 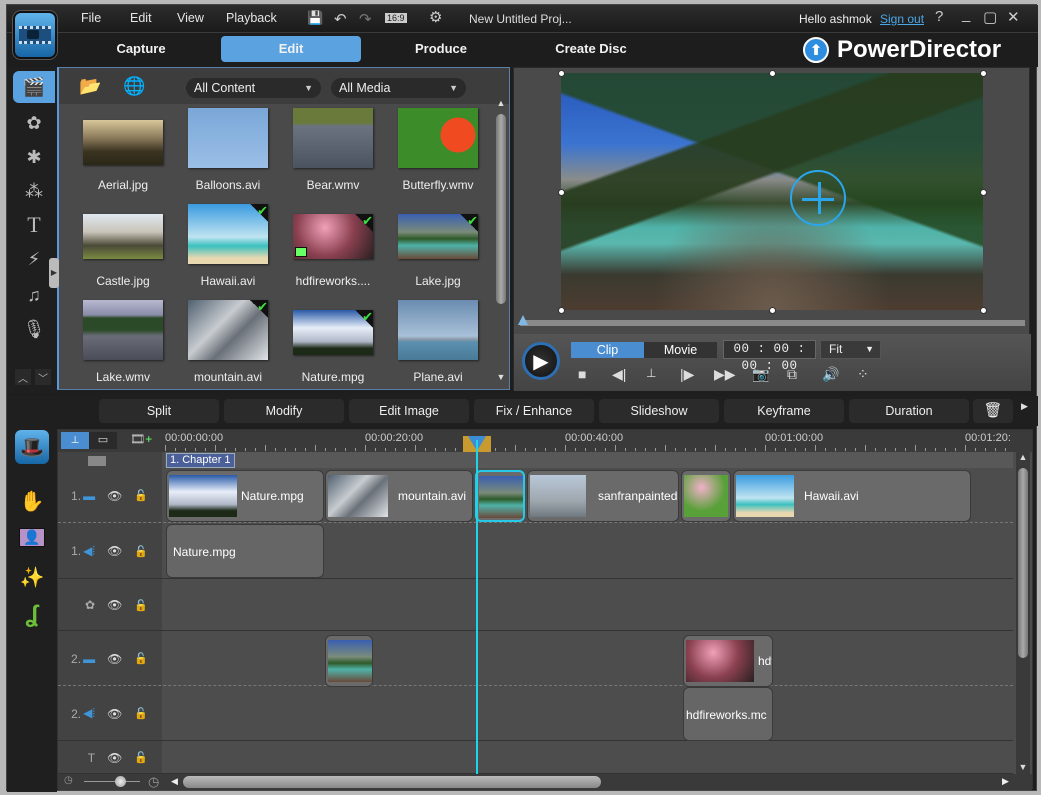 I want to click on media-item: Bear.wmv, so click(x=333, y=154).